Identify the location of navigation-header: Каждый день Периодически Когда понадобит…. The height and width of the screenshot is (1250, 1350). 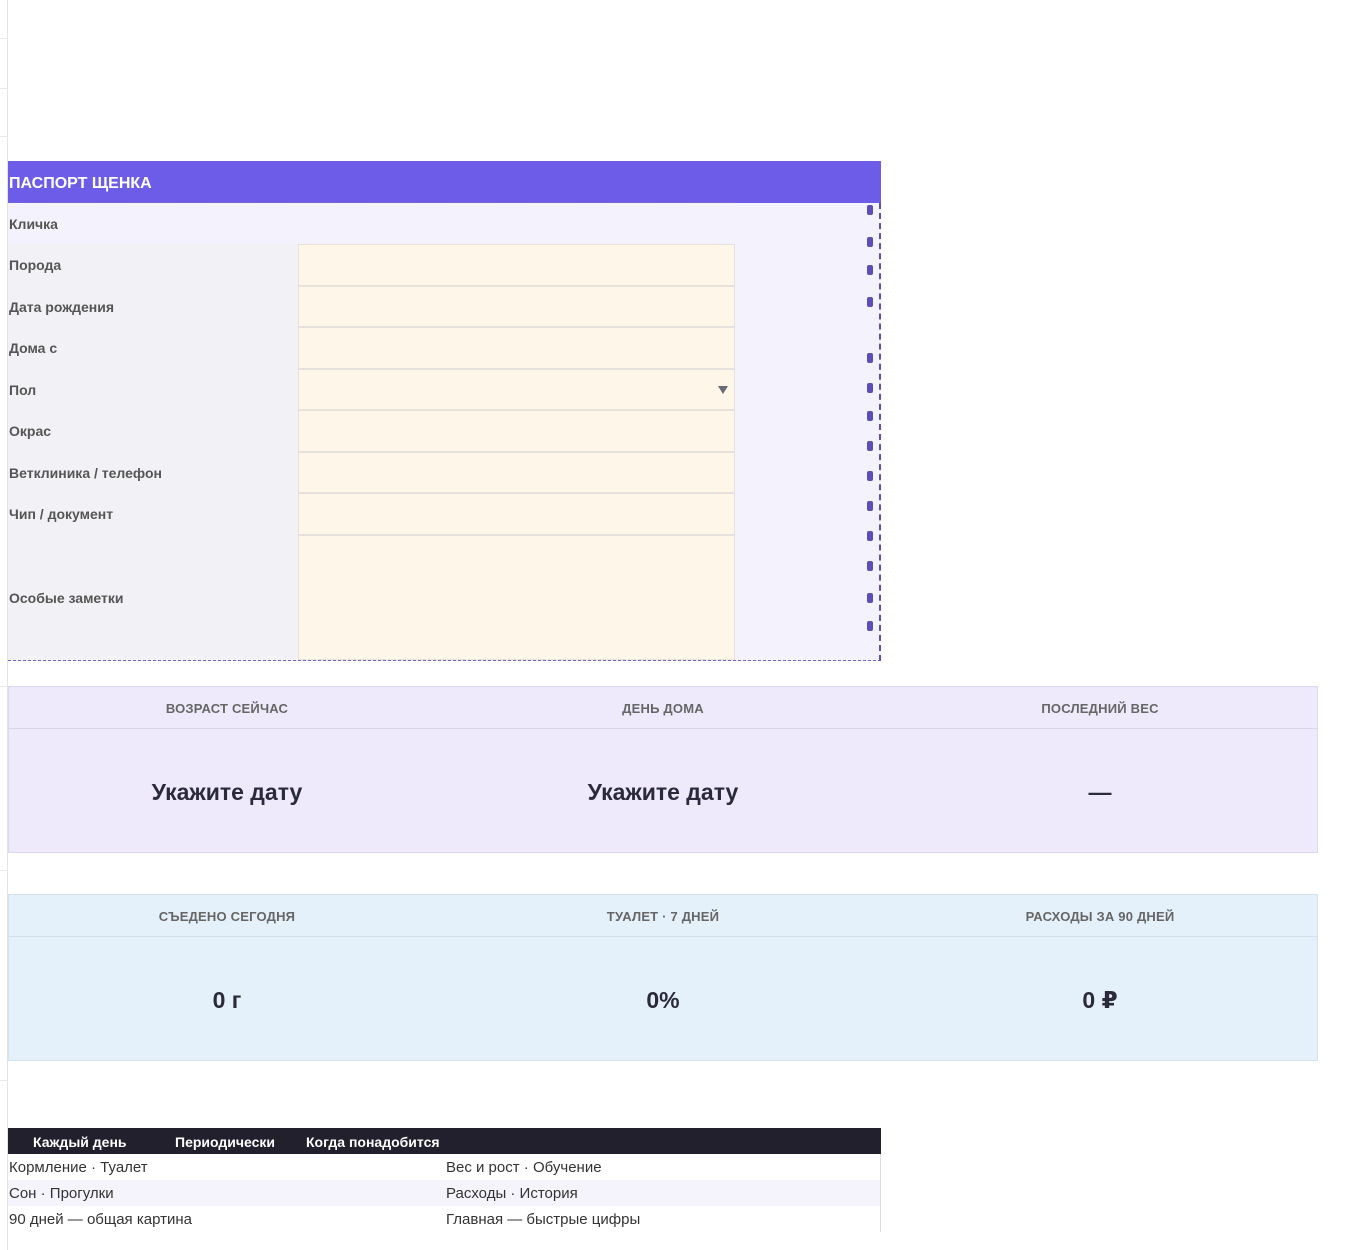
(444, 1141).